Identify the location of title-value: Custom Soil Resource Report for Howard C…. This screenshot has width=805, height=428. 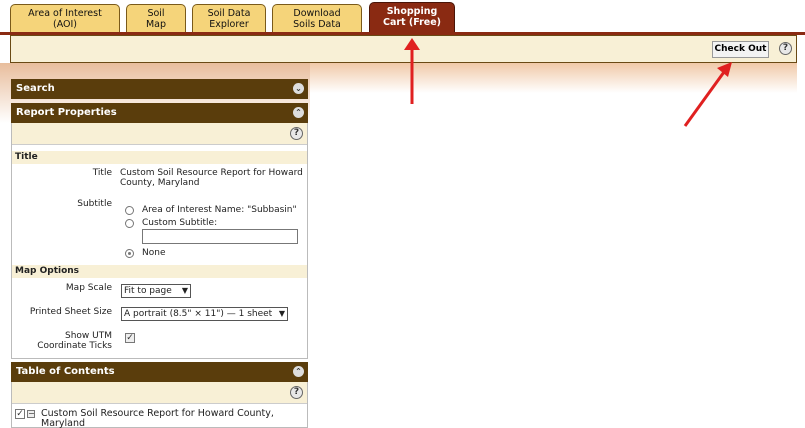
(211, 178).